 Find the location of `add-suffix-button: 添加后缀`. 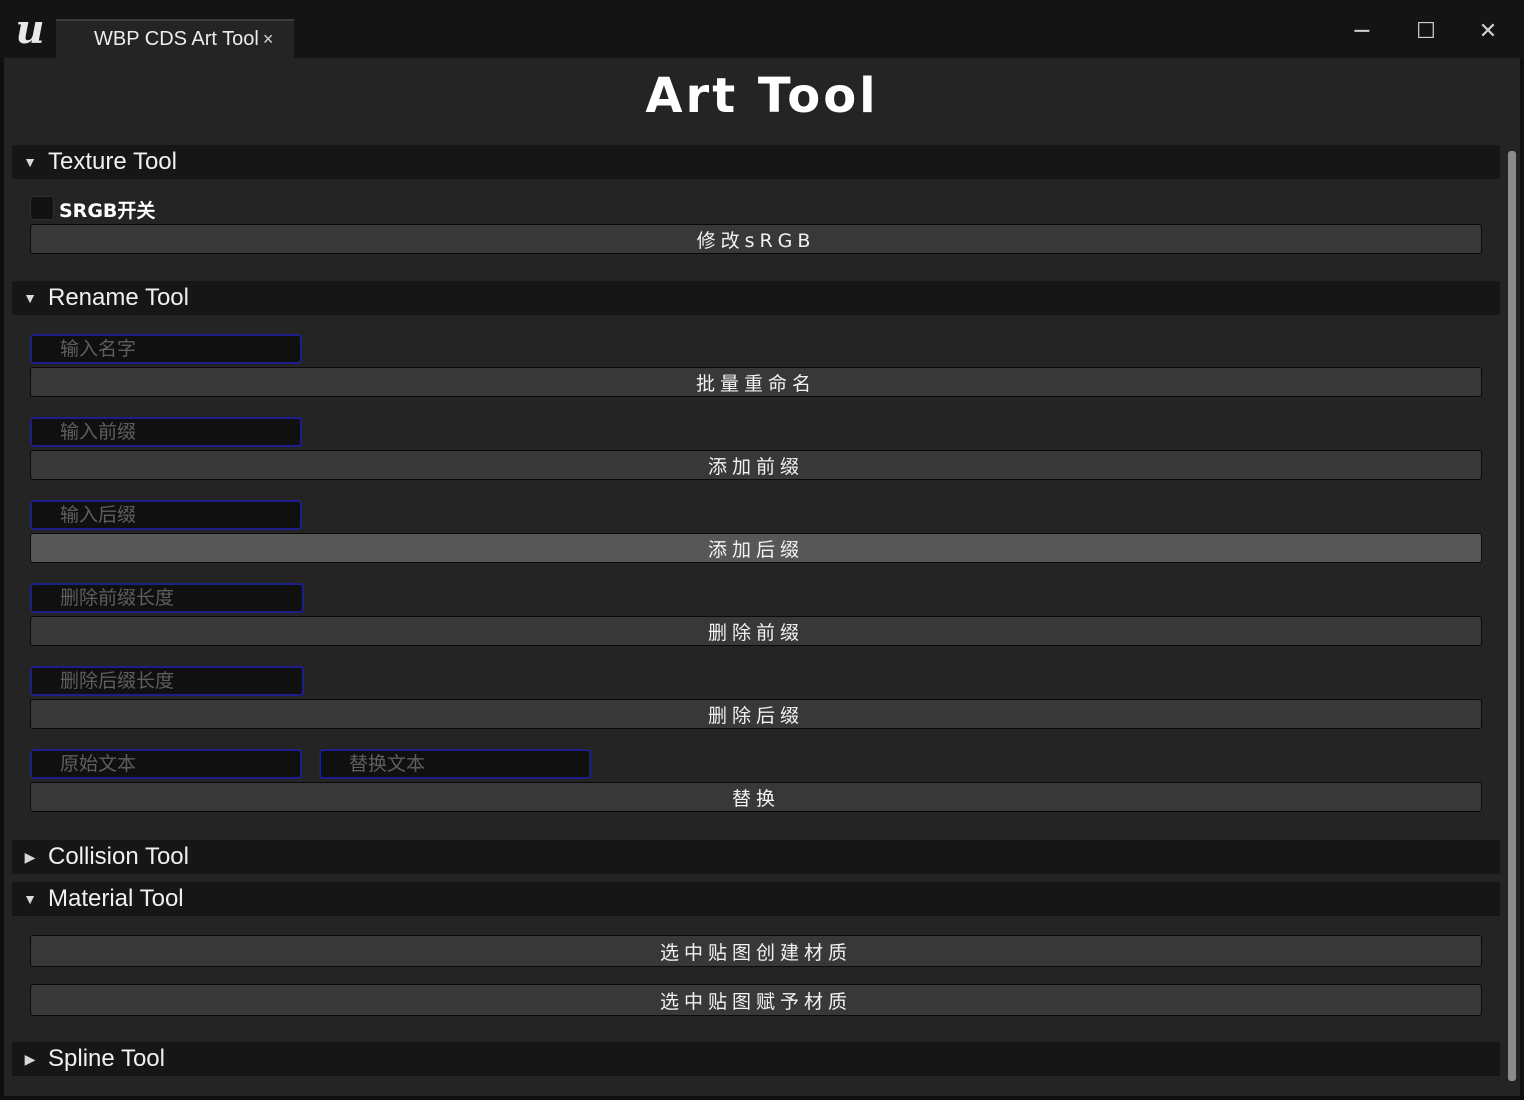

add-suffix-button: 添加后缀 is located at coordinates (756, 548).